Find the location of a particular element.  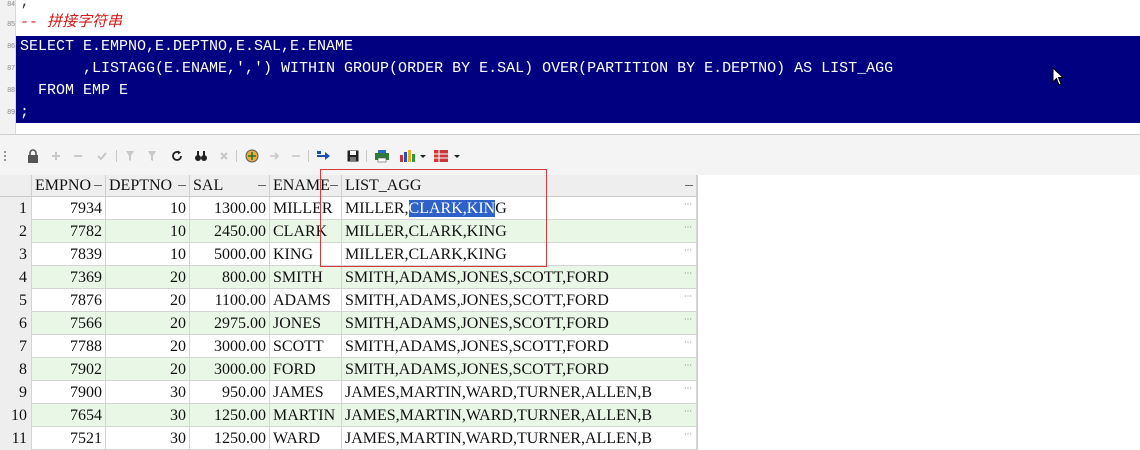

row-number: 1 is located at coordinates (16, 208).